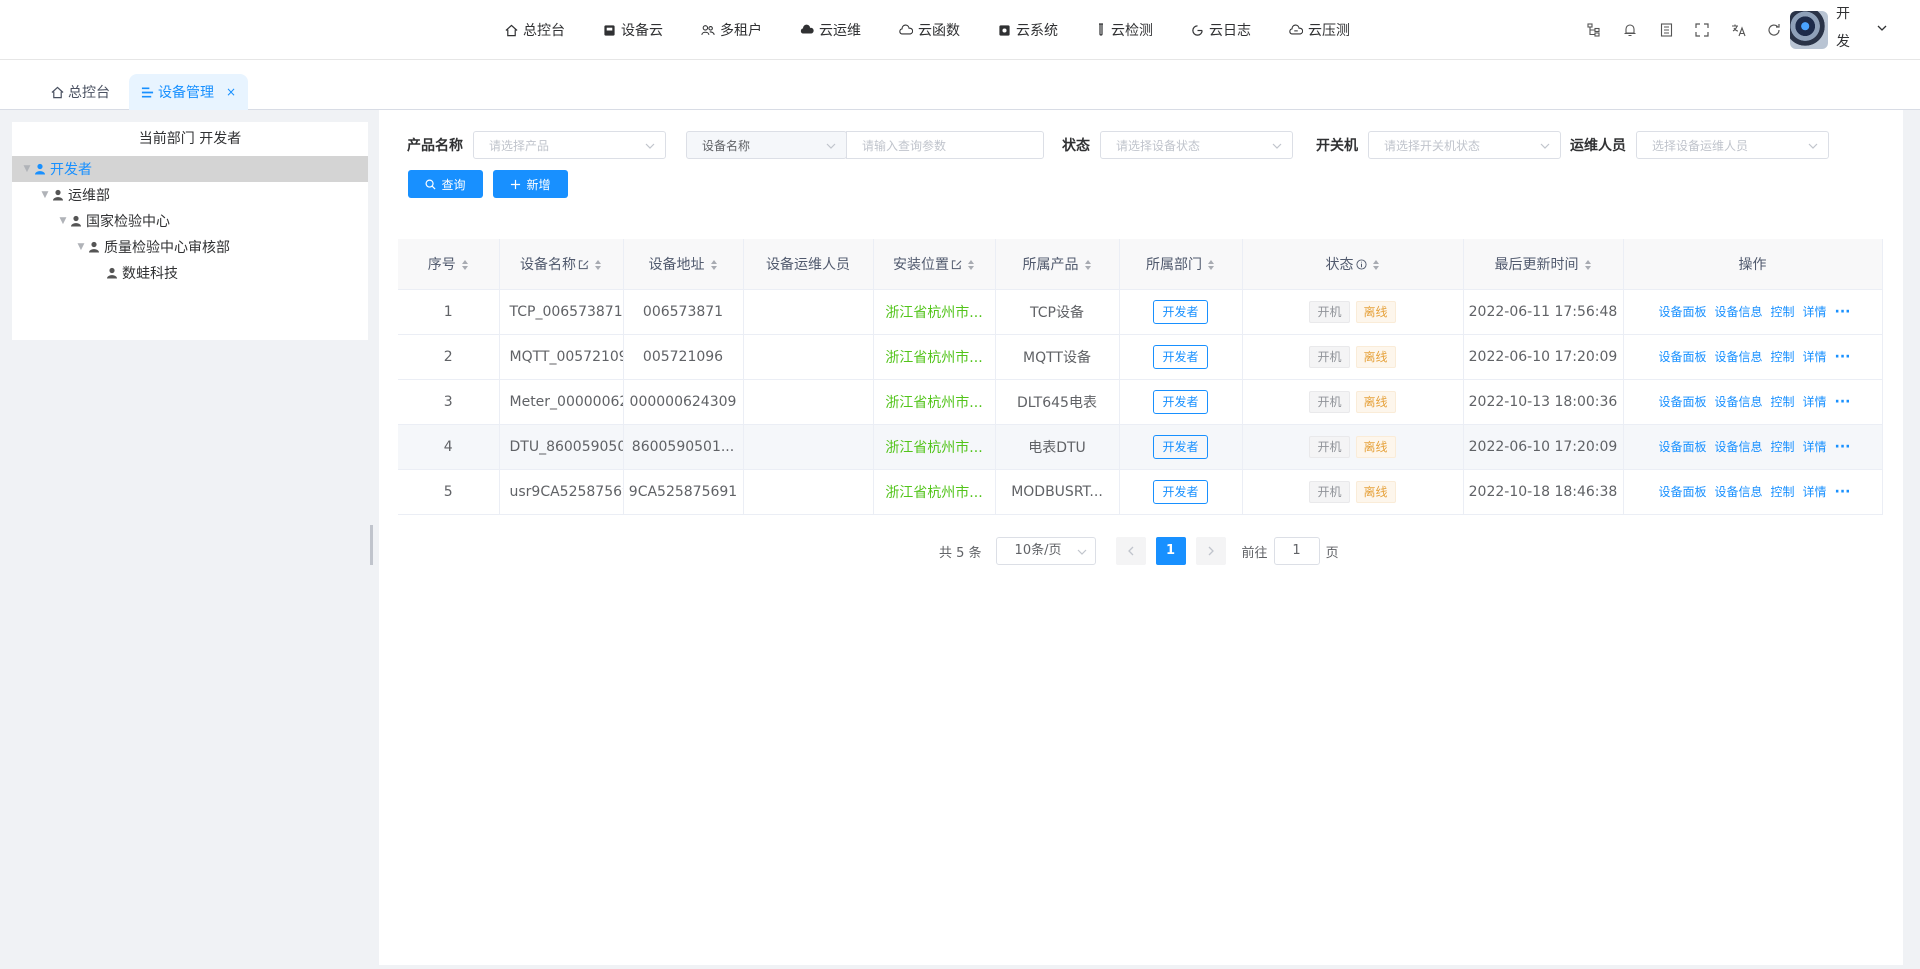 The width and height of the screenshot is (1920, 969). Describe the element at coordinates (449, 447) in the screenshot. I see `cell-index: 4` at that location.